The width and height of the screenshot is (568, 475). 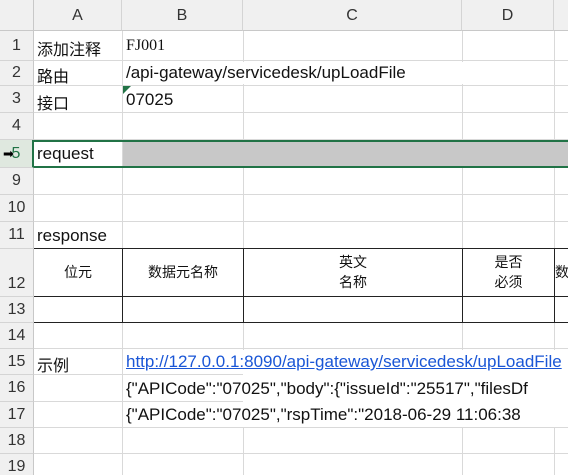 What do you see at coordinates (17, 362) in the screenshot?
I see `row-header-15: 15` at bounding box center [17, 362].